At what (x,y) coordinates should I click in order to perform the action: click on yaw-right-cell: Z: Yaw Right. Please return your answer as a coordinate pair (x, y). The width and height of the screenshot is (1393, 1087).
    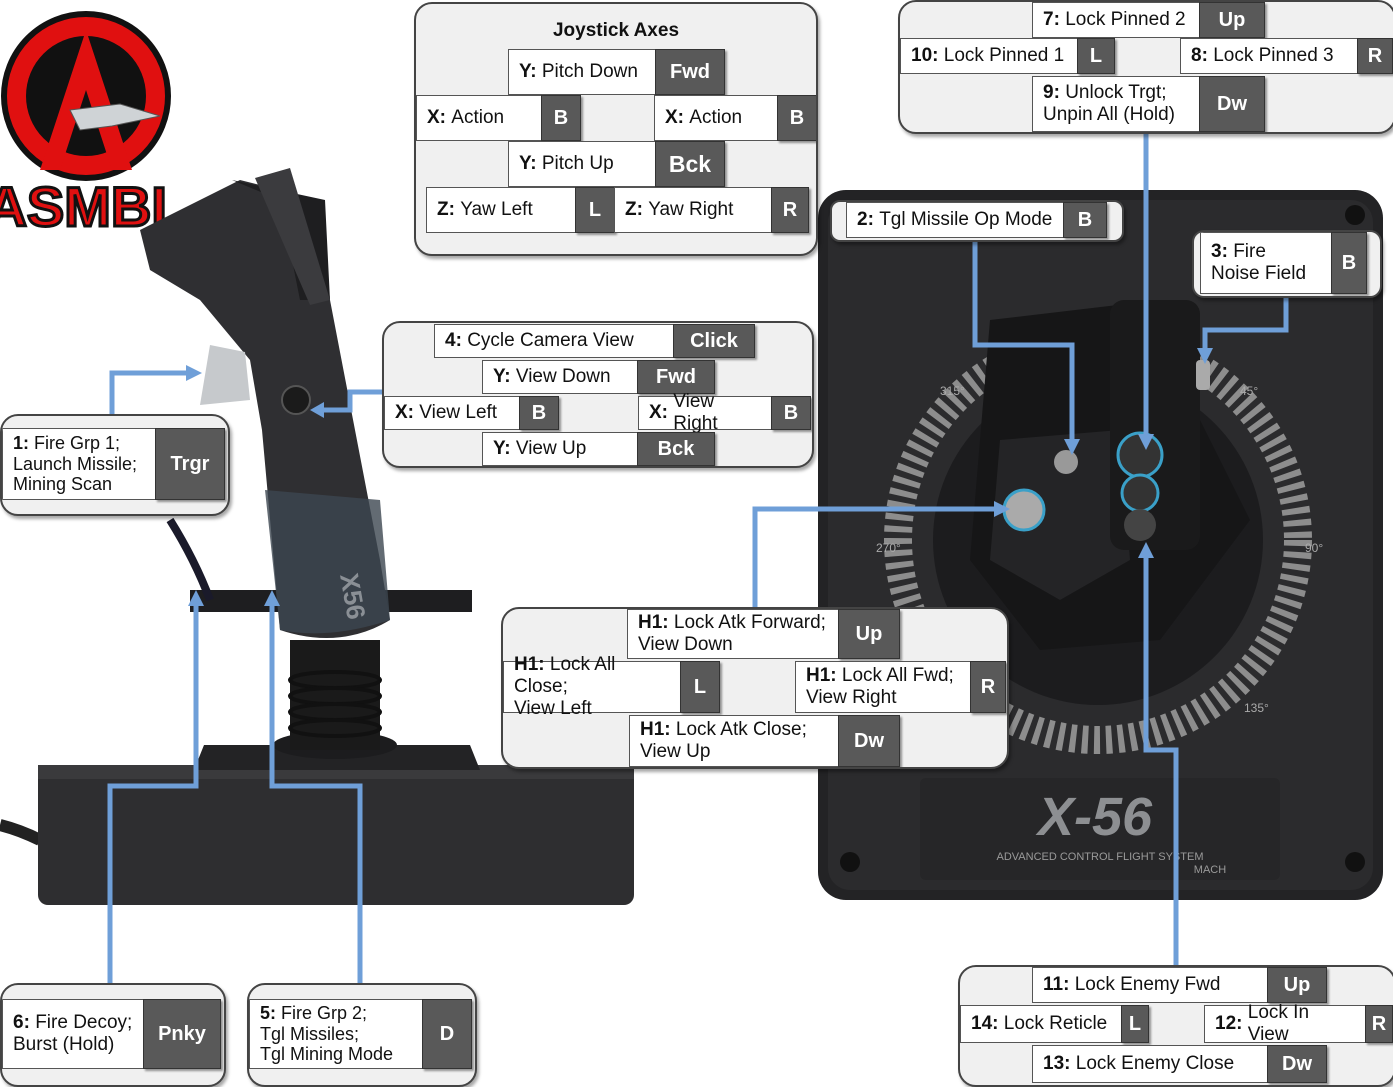
    Looking at the image, I should click on (693, 210).